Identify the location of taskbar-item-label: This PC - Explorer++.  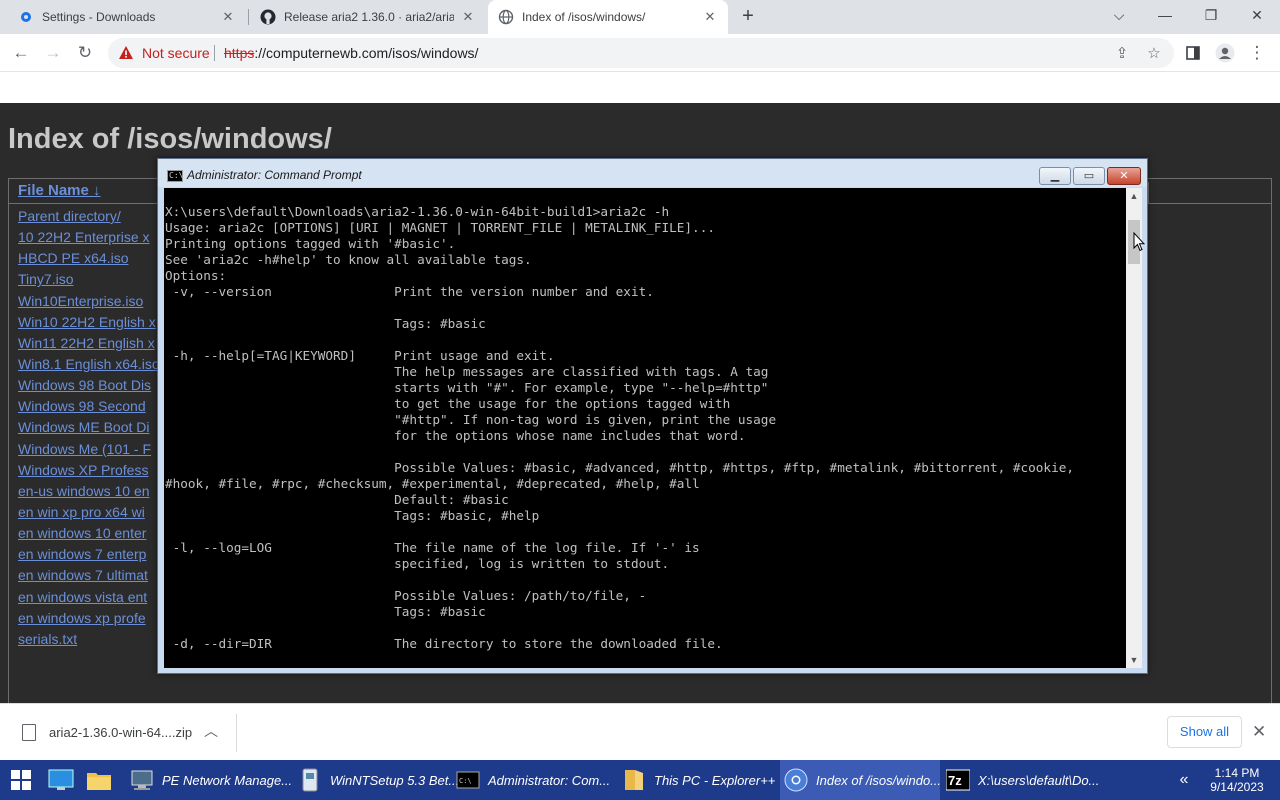
(715, 780).